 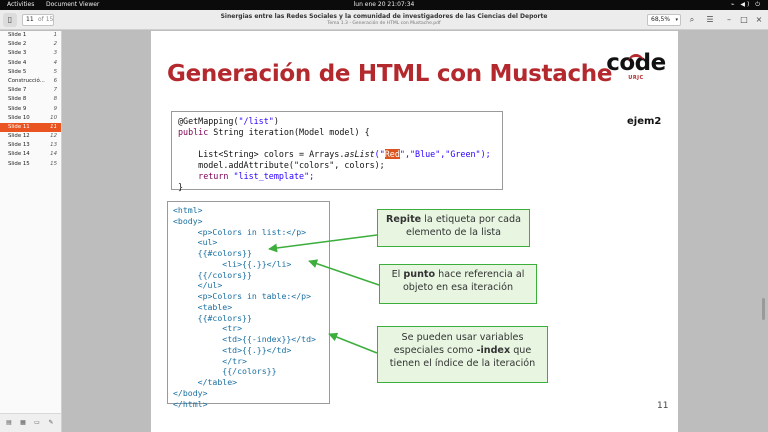 What do you see at coordinates (30, 154) in the screenshot?
I see `sidebar-item-slide-14: Slide 14 14` at bounding box center [30, 154].